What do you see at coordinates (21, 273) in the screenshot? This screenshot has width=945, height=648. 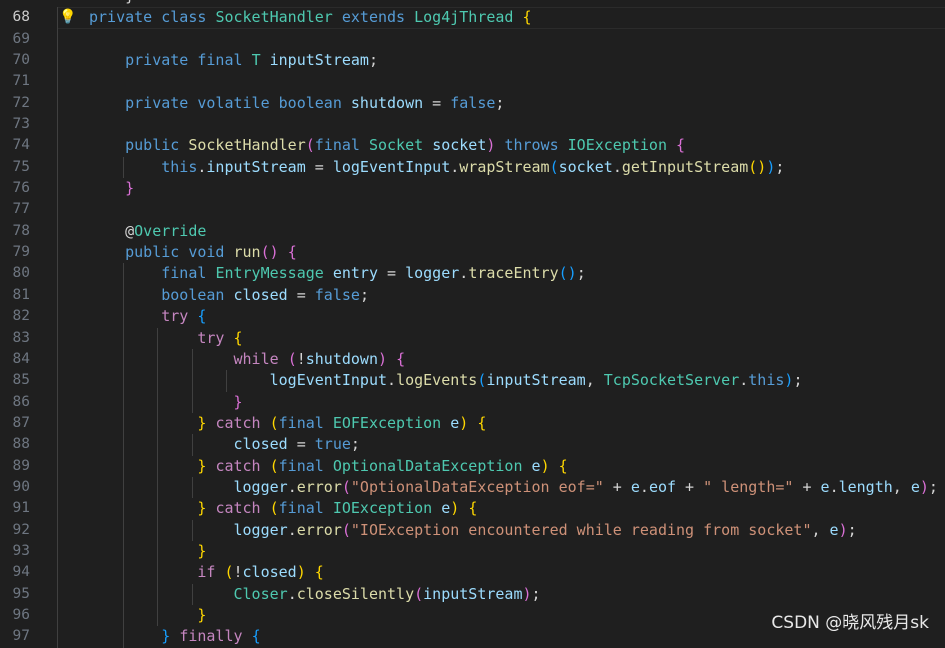 I see `line-number: 80` at bounding box center [21, 273].